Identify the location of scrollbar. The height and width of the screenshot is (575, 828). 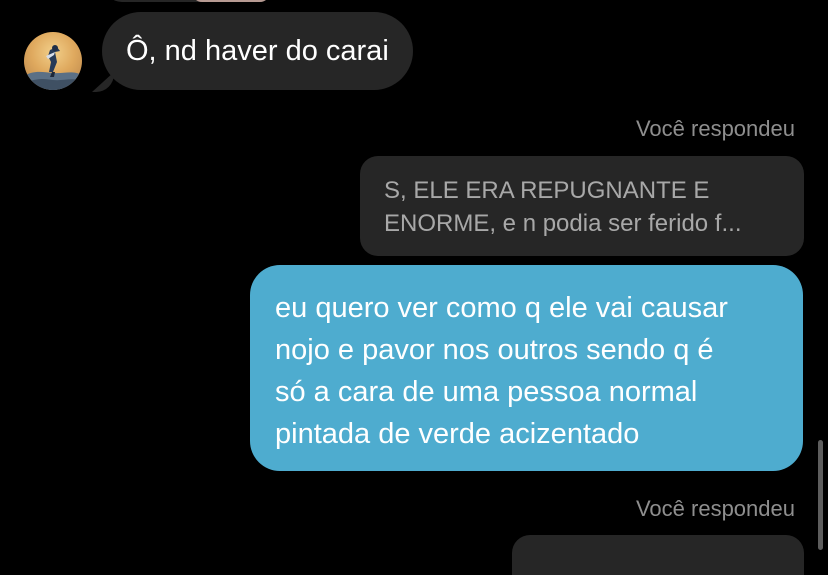
(820, 495).